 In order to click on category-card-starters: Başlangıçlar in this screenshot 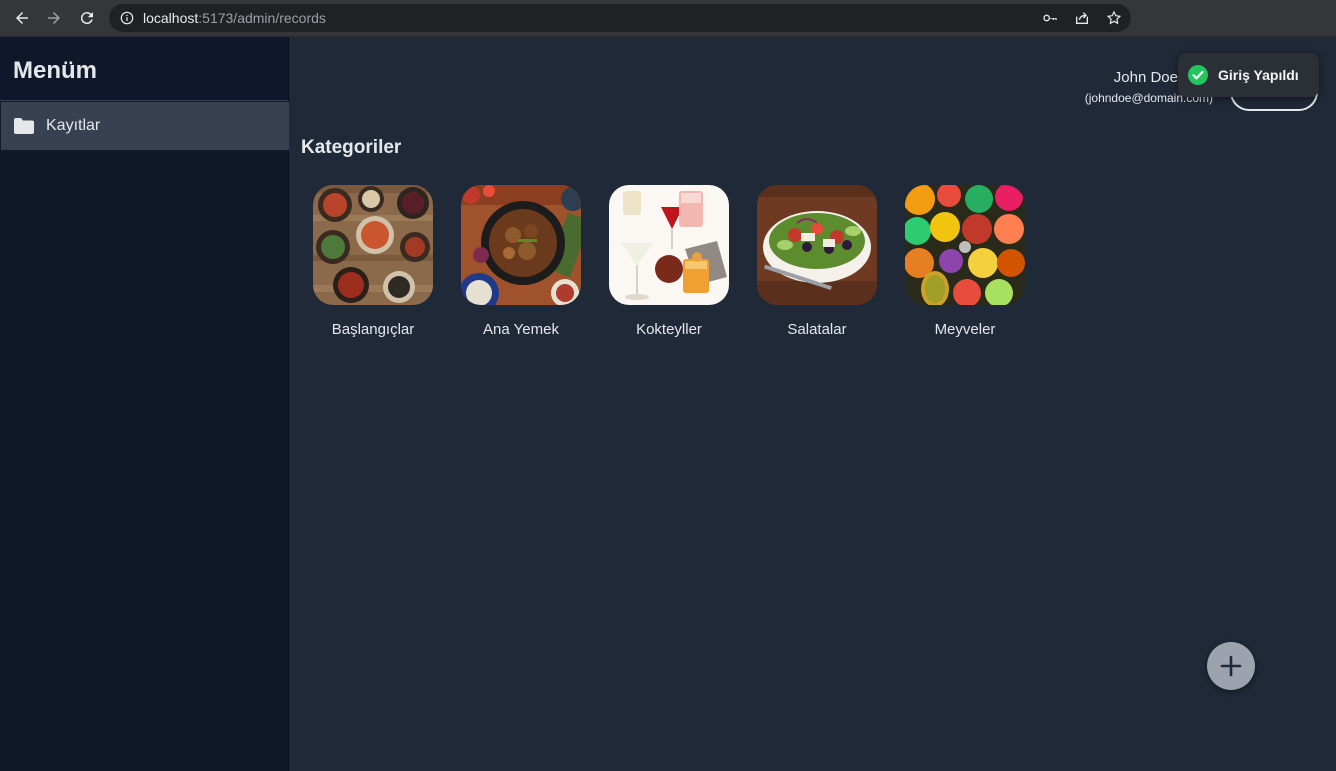, I will do `click(373, 261)`.